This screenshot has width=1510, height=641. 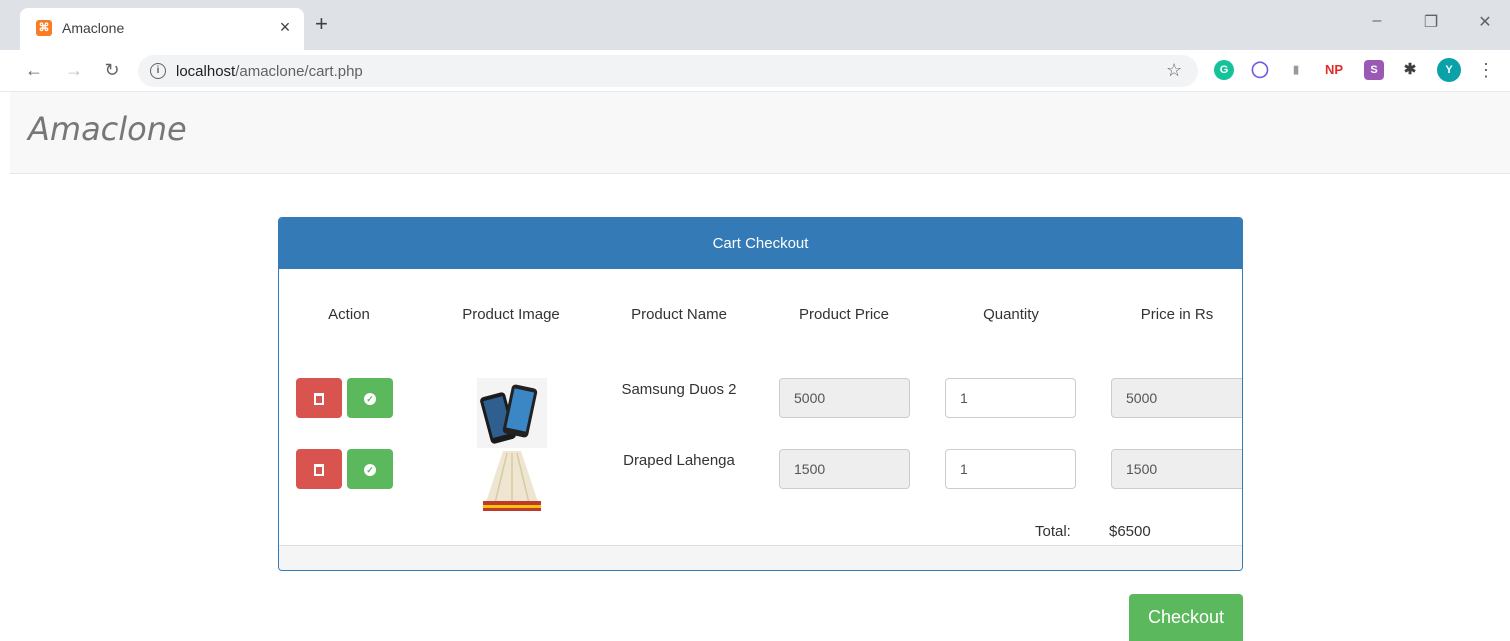 What do you see at coordinates (760, 557) in the screenshot?
I see `panel-footer` at bounding box center [760, 557].